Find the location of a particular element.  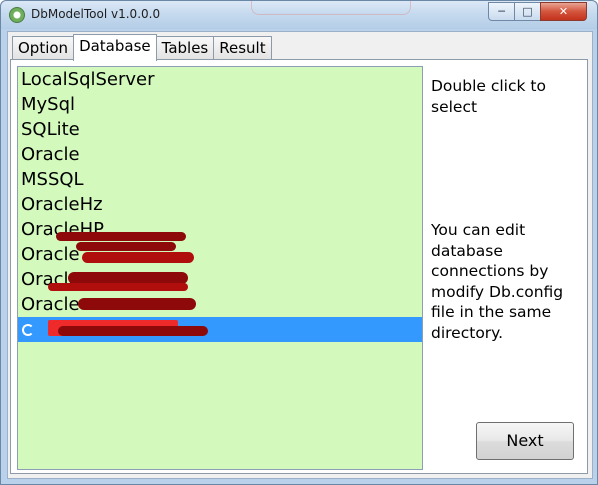

list-item: OracleHz is located at coordinates (220, 204).